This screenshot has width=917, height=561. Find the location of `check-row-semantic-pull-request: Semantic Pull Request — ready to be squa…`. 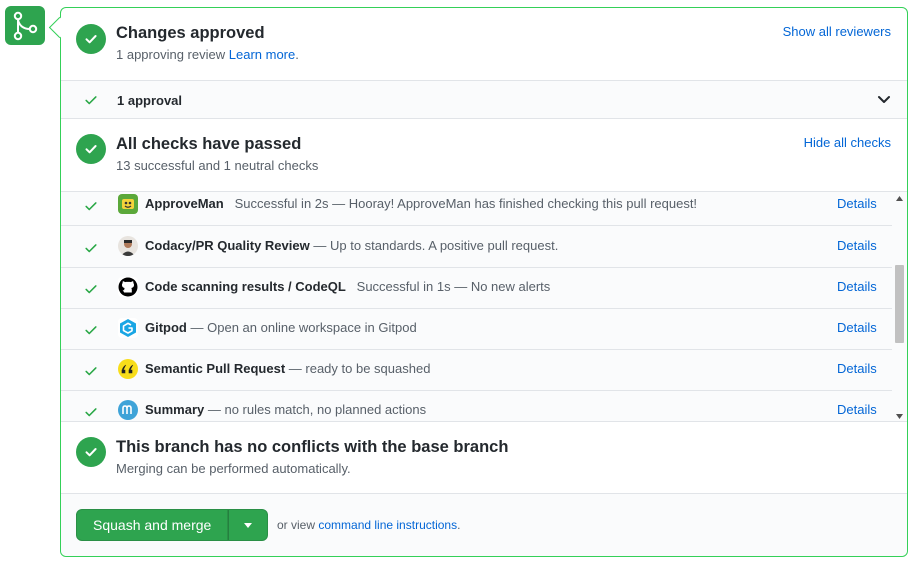

check-row-semantic-pull-request: Semantic Pull Request — ready to be squa… is located at coordinates (477, 370).